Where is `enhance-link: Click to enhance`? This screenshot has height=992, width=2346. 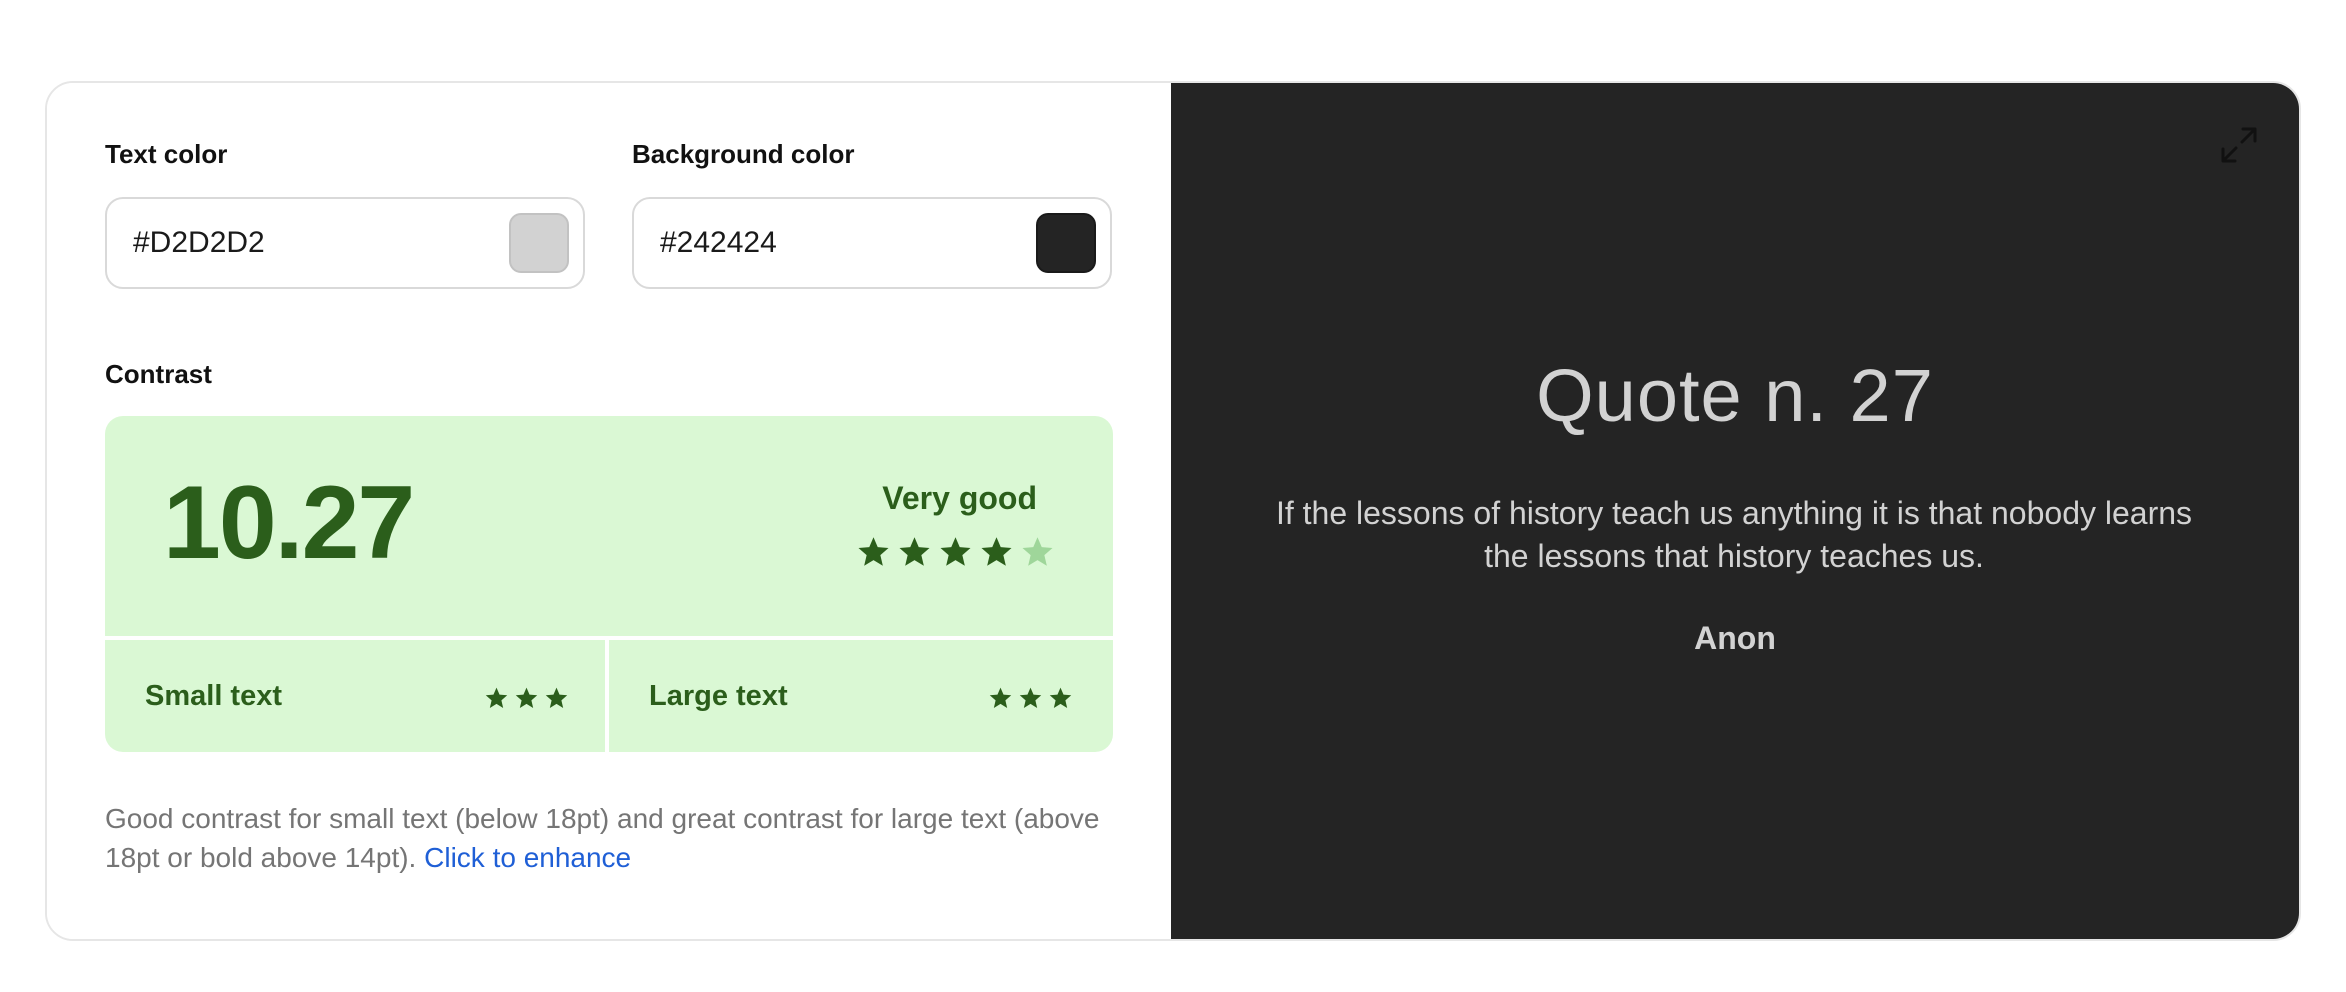 enhance-link: Click to enhance is located at coordinates (527, 857).